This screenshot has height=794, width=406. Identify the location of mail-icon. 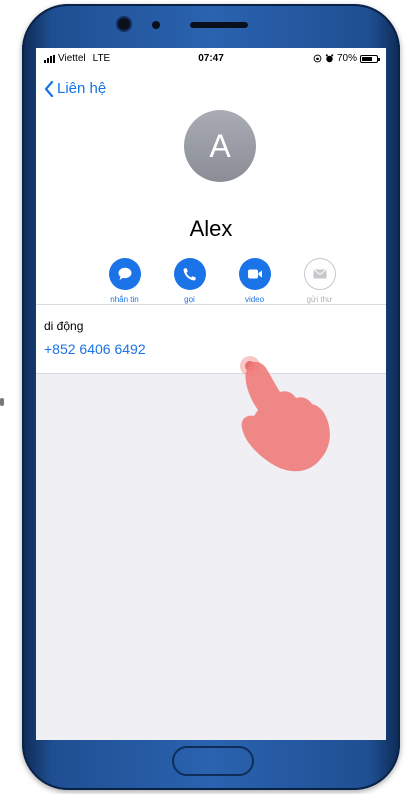
(319, 274).